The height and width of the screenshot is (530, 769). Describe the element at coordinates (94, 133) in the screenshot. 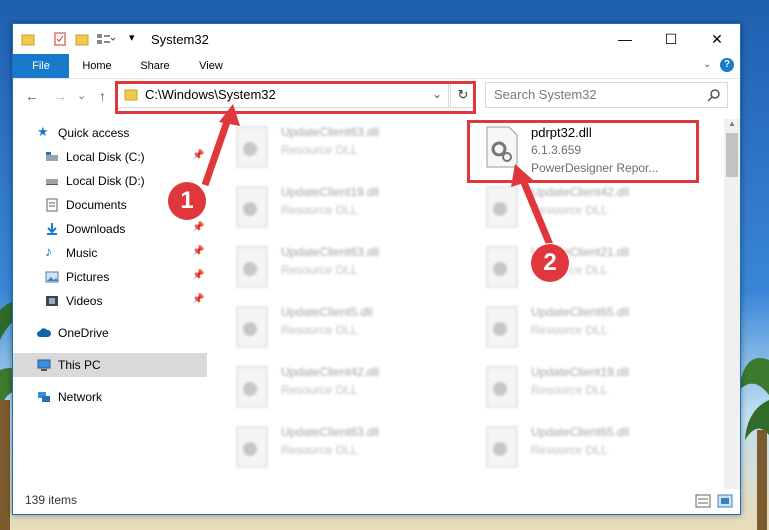

I see `sidebar-item-label: Quick access` at that location.